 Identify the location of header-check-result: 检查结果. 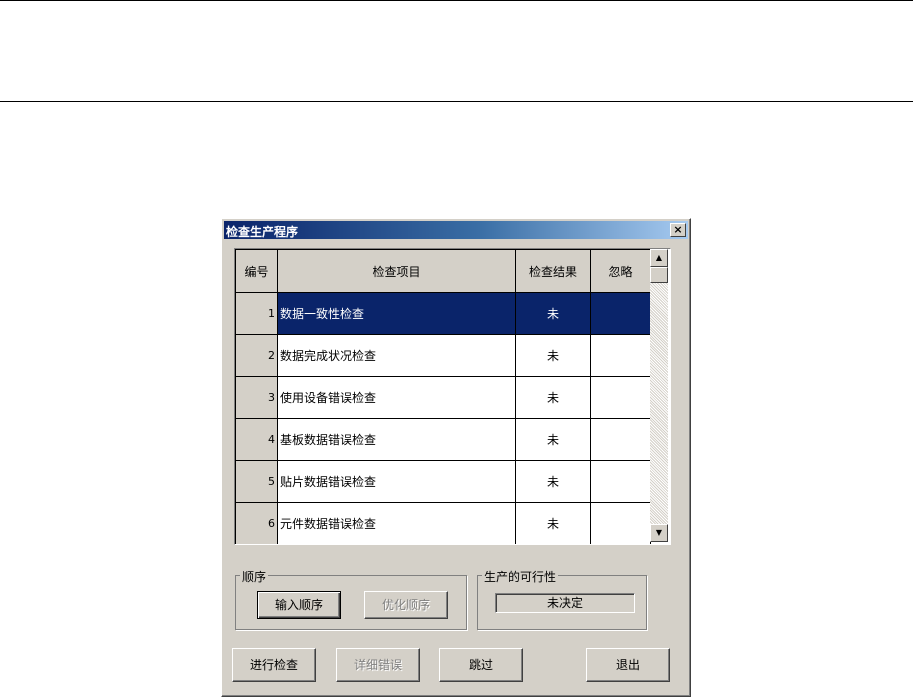
(553, 271).